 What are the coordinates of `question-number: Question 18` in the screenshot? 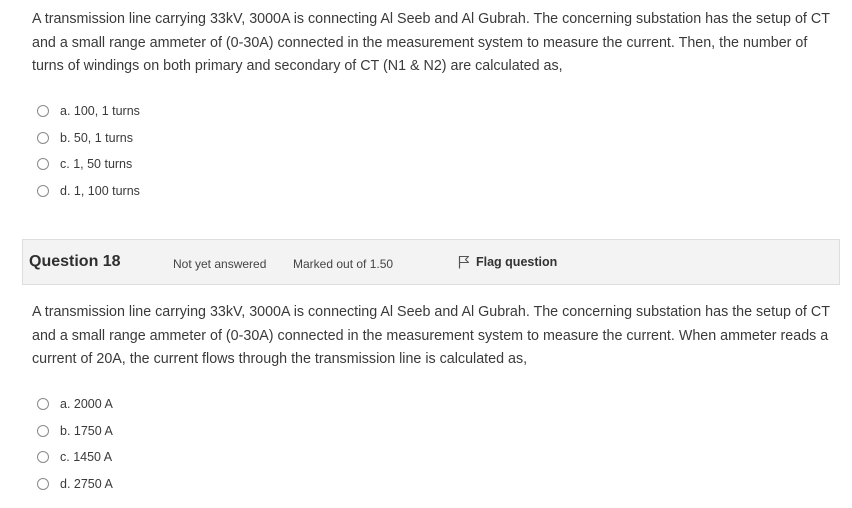 It's located at (75, 261).